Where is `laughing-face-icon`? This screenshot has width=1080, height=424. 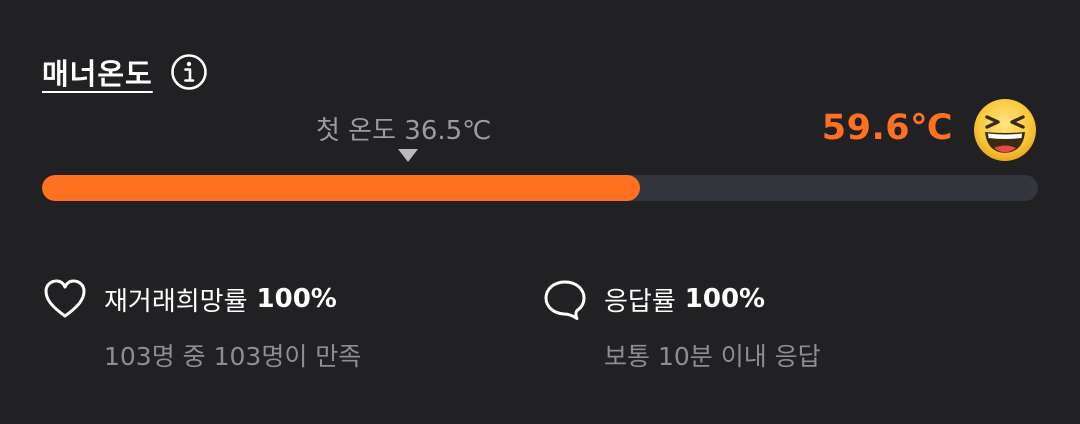 laughing-face-icon is located at coordinates (1005, 130).